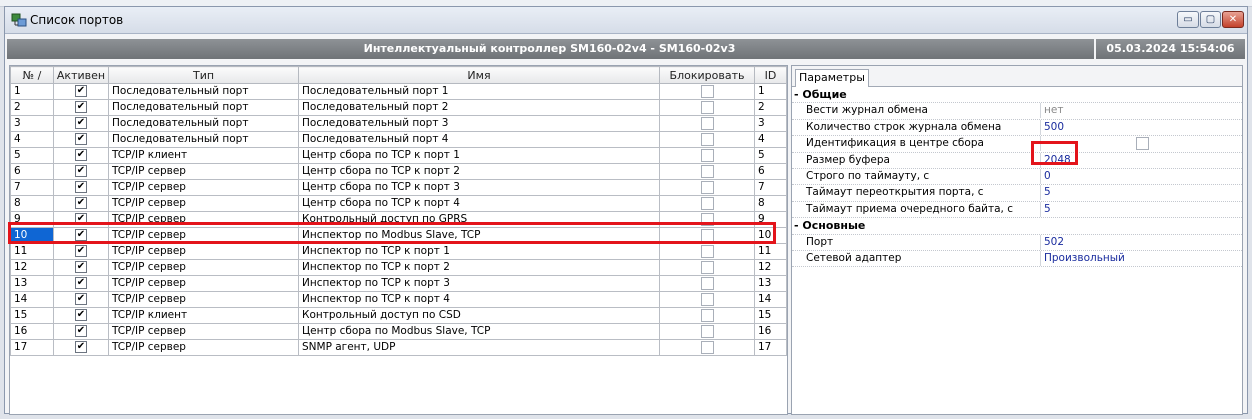  Describe the element at coordinates (707, 75) in the screenshot. I see `column-header-block: Блокировать` at that location.